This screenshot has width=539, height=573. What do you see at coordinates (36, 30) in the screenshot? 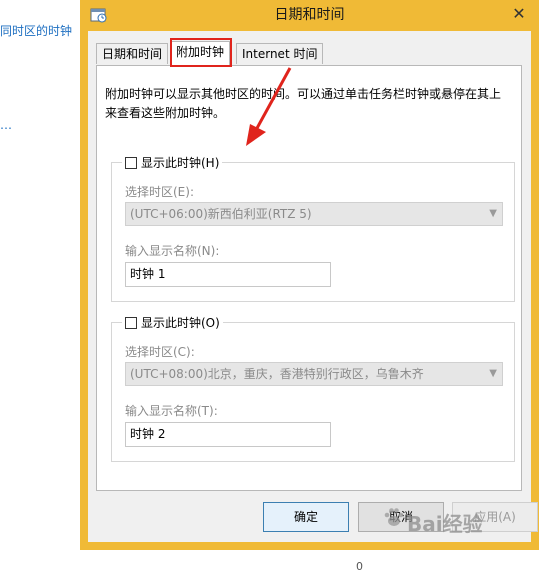
I see `background-link: 同时区的时钟` at bounding box center [36, 30].